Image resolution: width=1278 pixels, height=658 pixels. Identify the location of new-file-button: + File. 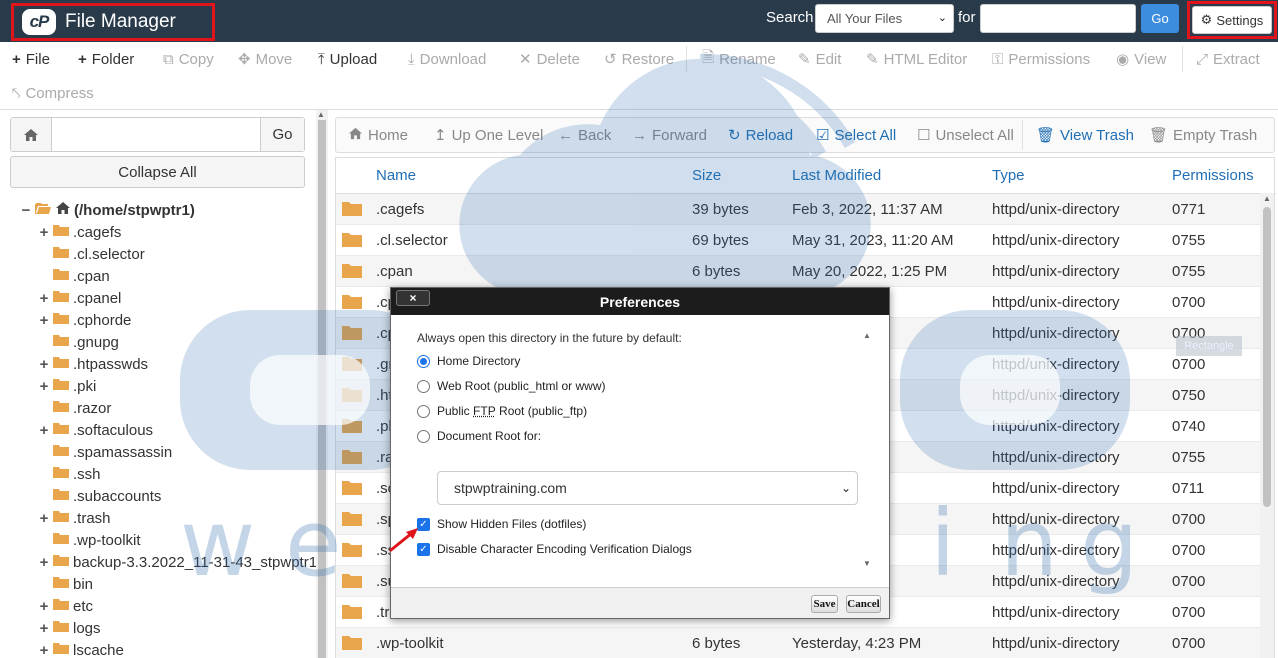
(31, 59).